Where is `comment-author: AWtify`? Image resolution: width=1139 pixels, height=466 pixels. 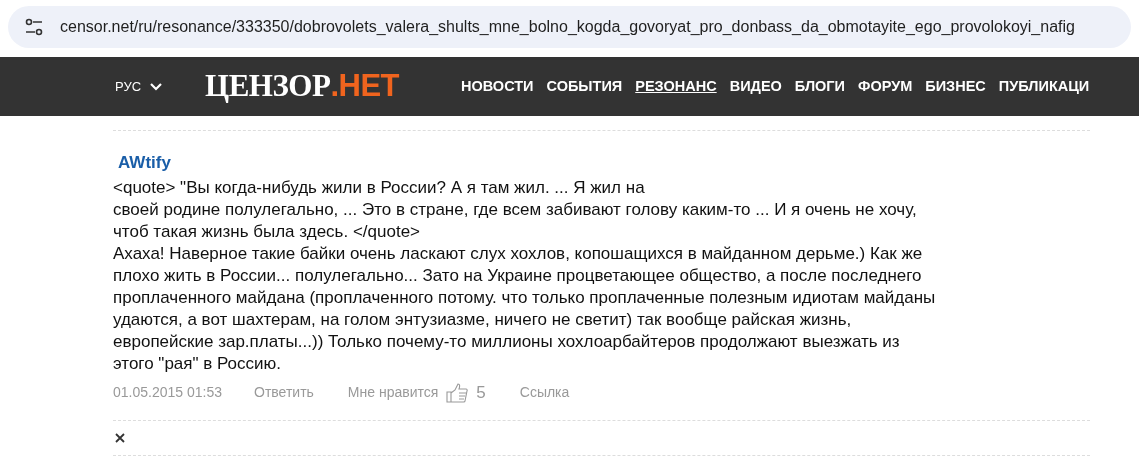 comment-author: AWtify is located at coordinates (144, 162).